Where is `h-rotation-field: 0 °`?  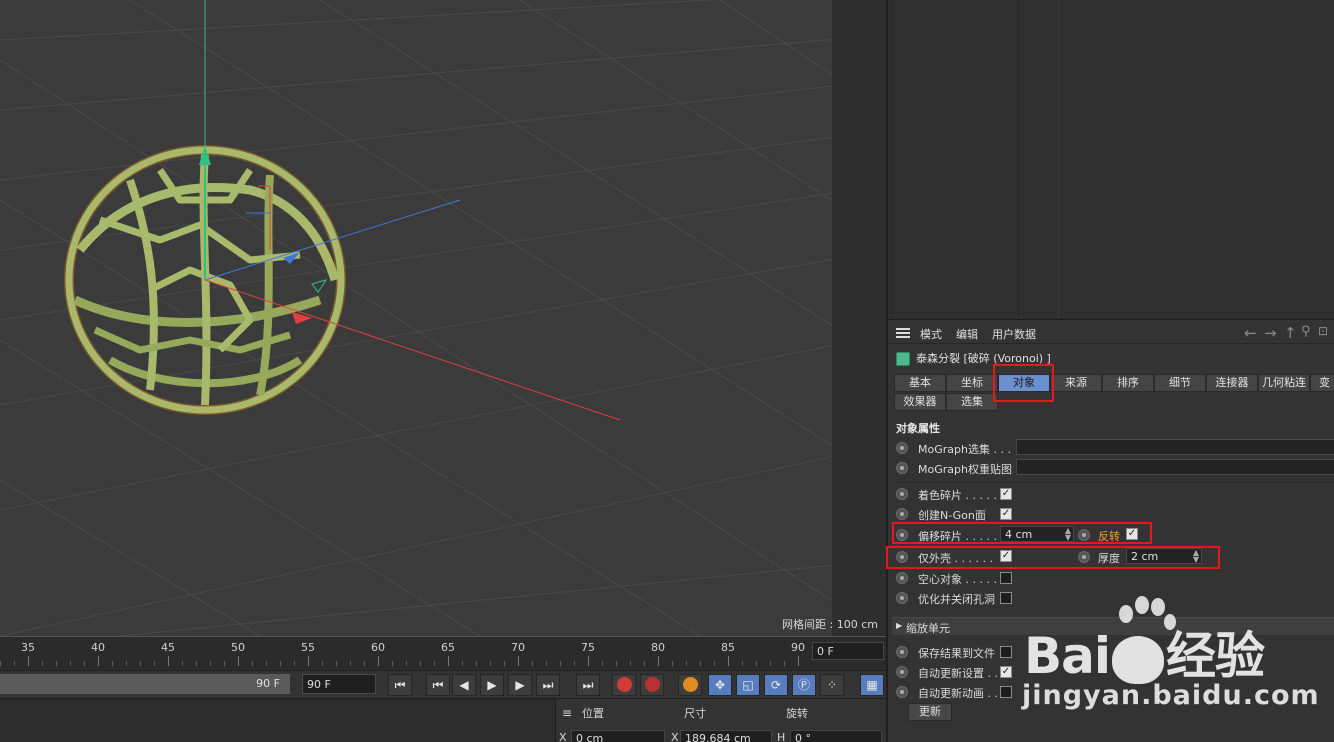 h-rotation-field: 0 ° is located at coordinates (836, 736).